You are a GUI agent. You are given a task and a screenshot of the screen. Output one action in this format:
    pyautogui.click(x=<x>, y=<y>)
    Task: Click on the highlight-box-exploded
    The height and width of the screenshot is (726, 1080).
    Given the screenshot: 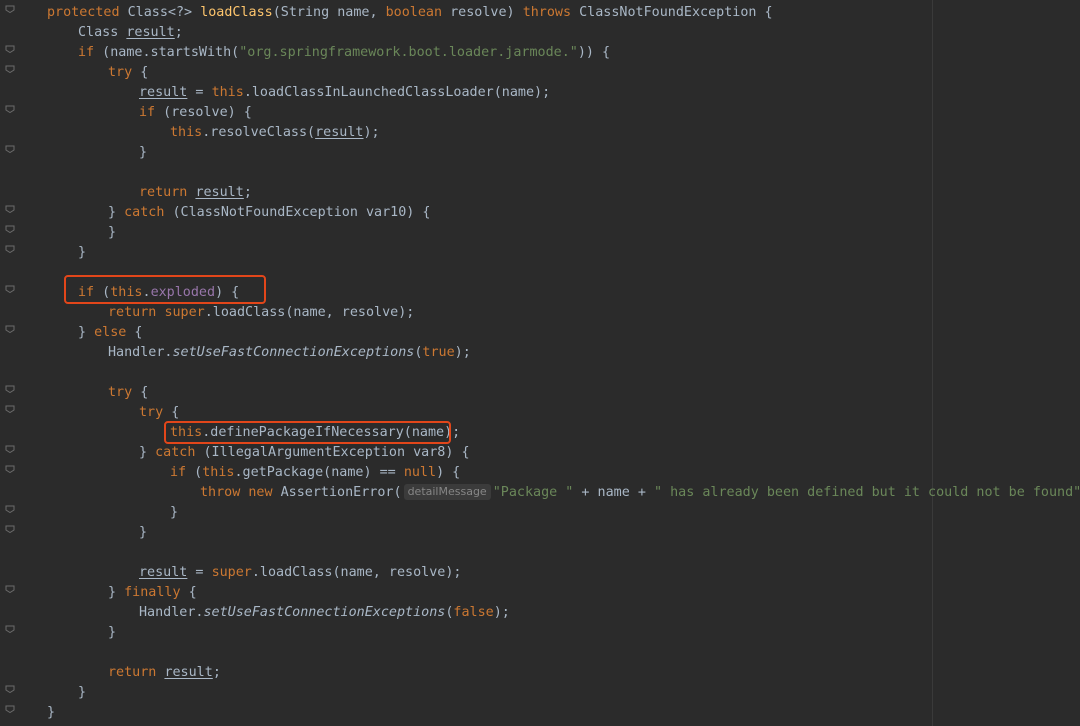 What is the action you would take?
    pyautogui.click(x=165, y=289)
    